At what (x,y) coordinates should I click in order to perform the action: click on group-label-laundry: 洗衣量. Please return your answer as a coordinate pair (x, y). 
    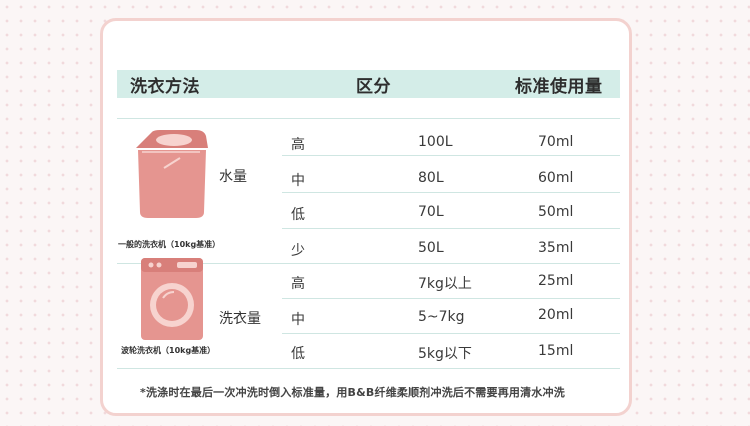
    Looking at the image, I should click on (240, 319).